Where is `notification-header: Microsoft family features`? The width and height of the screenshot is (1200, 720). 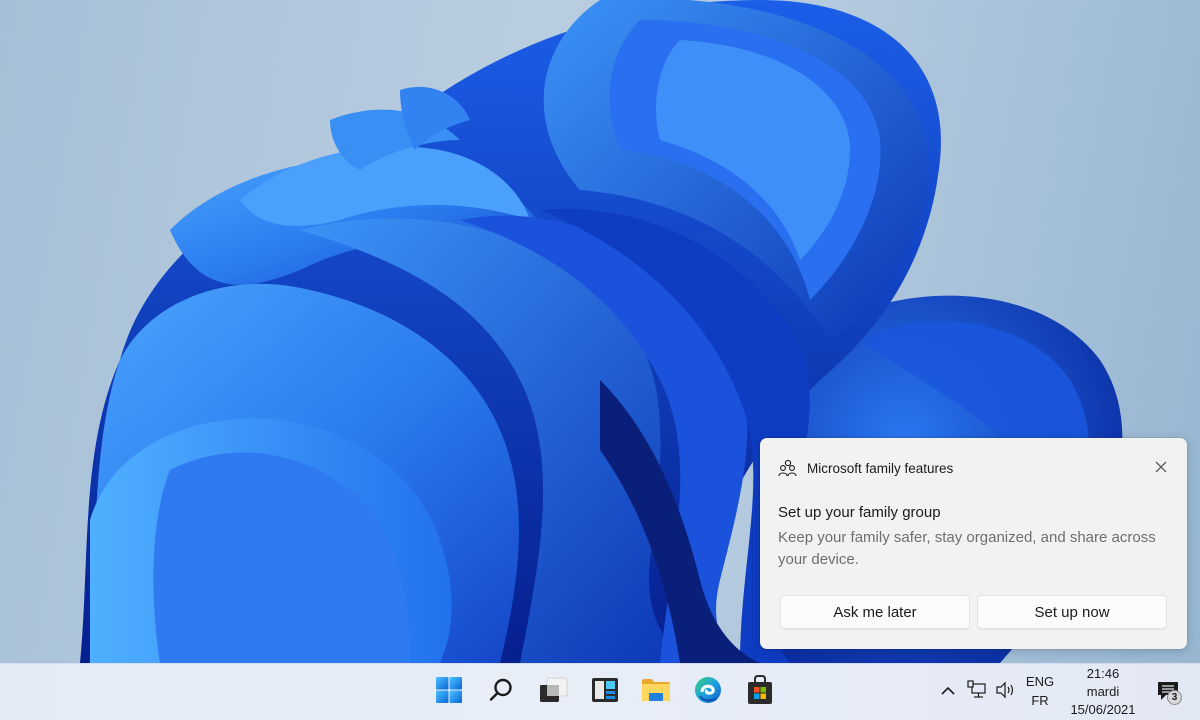
notification-header: Microsoft family features is located at coordinates (865, 468).